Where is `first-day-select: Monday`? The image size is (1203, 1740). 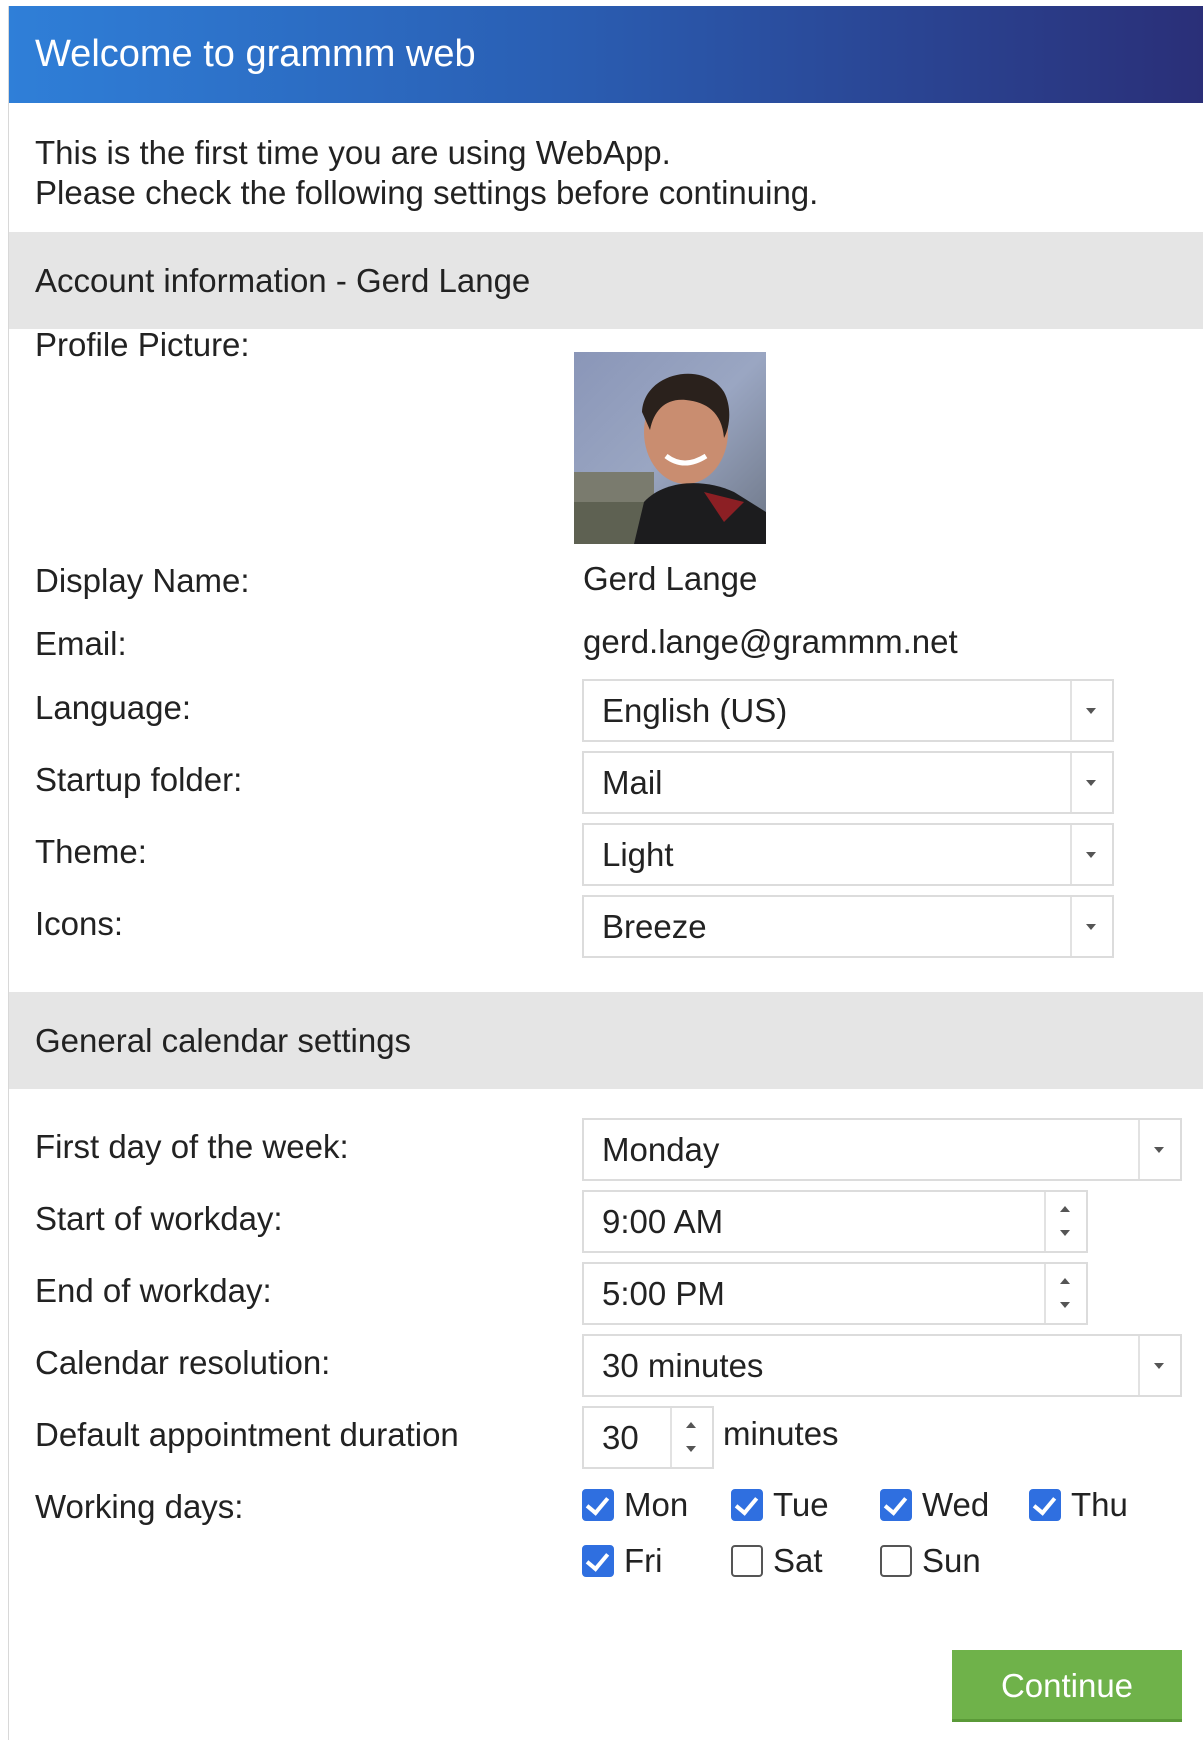
first-day-select: Monday is located at coordinates (882, 1149).